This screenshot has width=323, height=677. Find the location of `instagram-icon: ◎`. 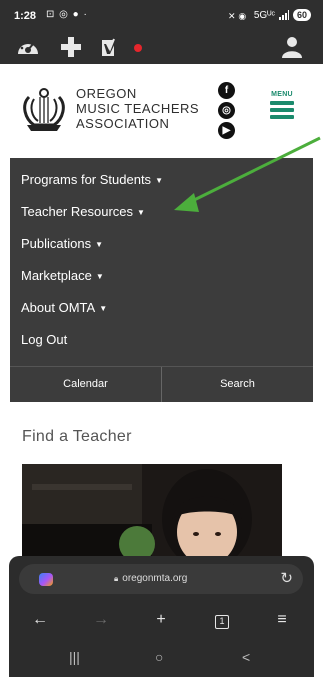

instagram-icon: ◎ is located at coordinates (226, 110).